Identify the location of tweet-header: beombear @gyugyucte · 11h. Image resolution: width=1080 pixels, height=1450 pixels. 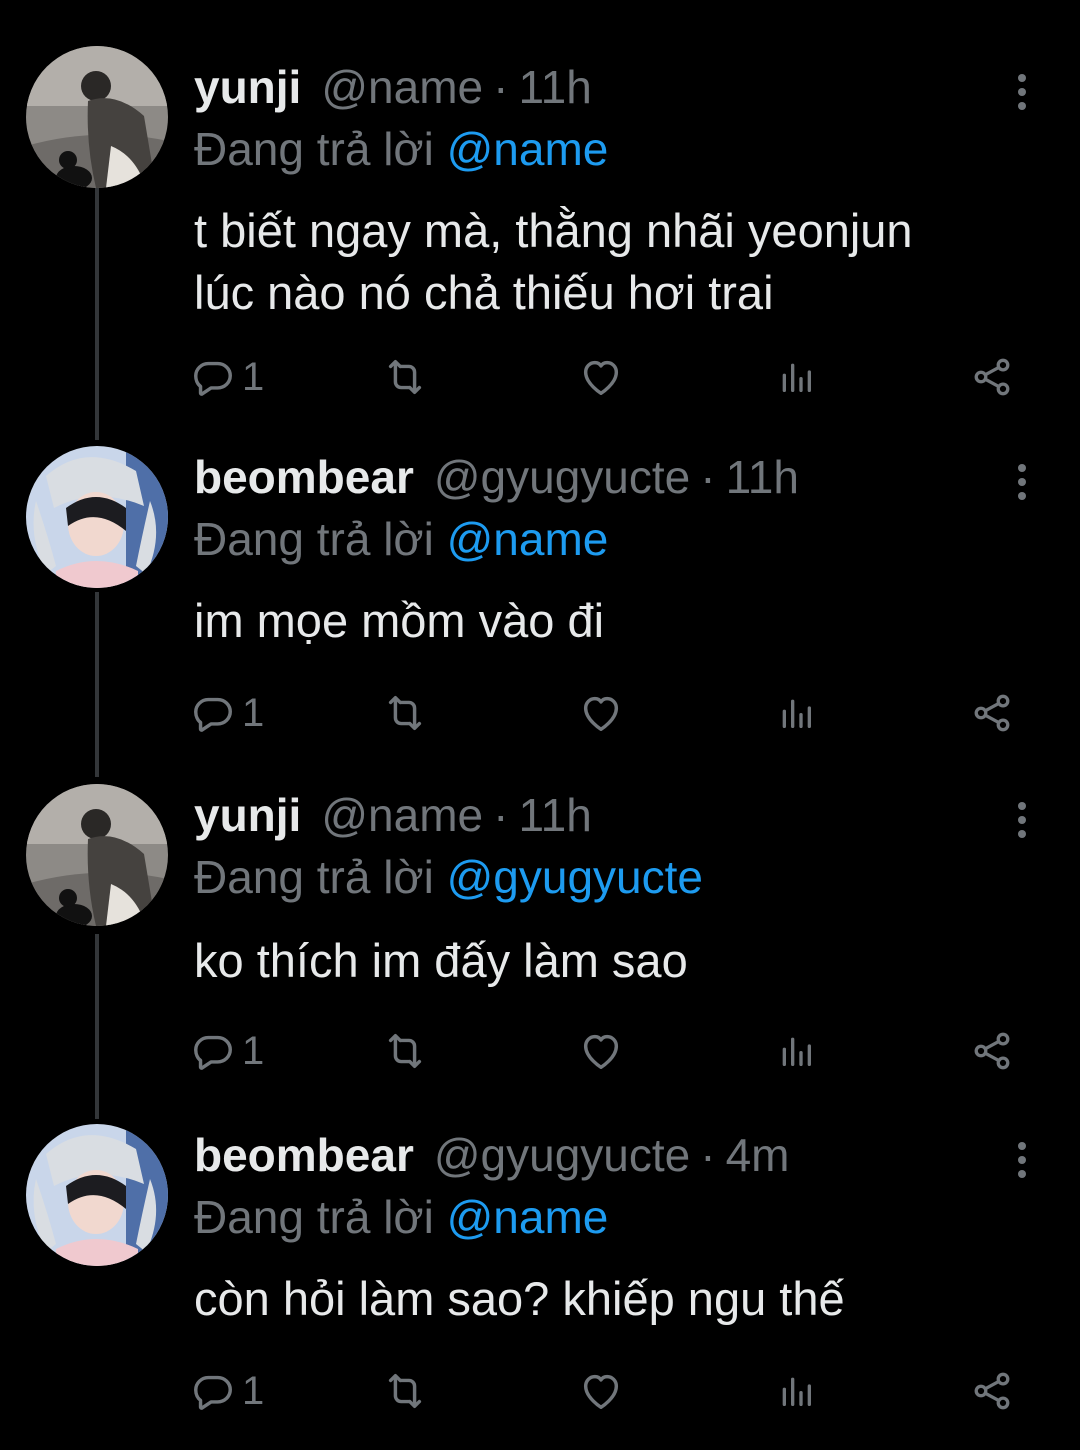
(496, 481).